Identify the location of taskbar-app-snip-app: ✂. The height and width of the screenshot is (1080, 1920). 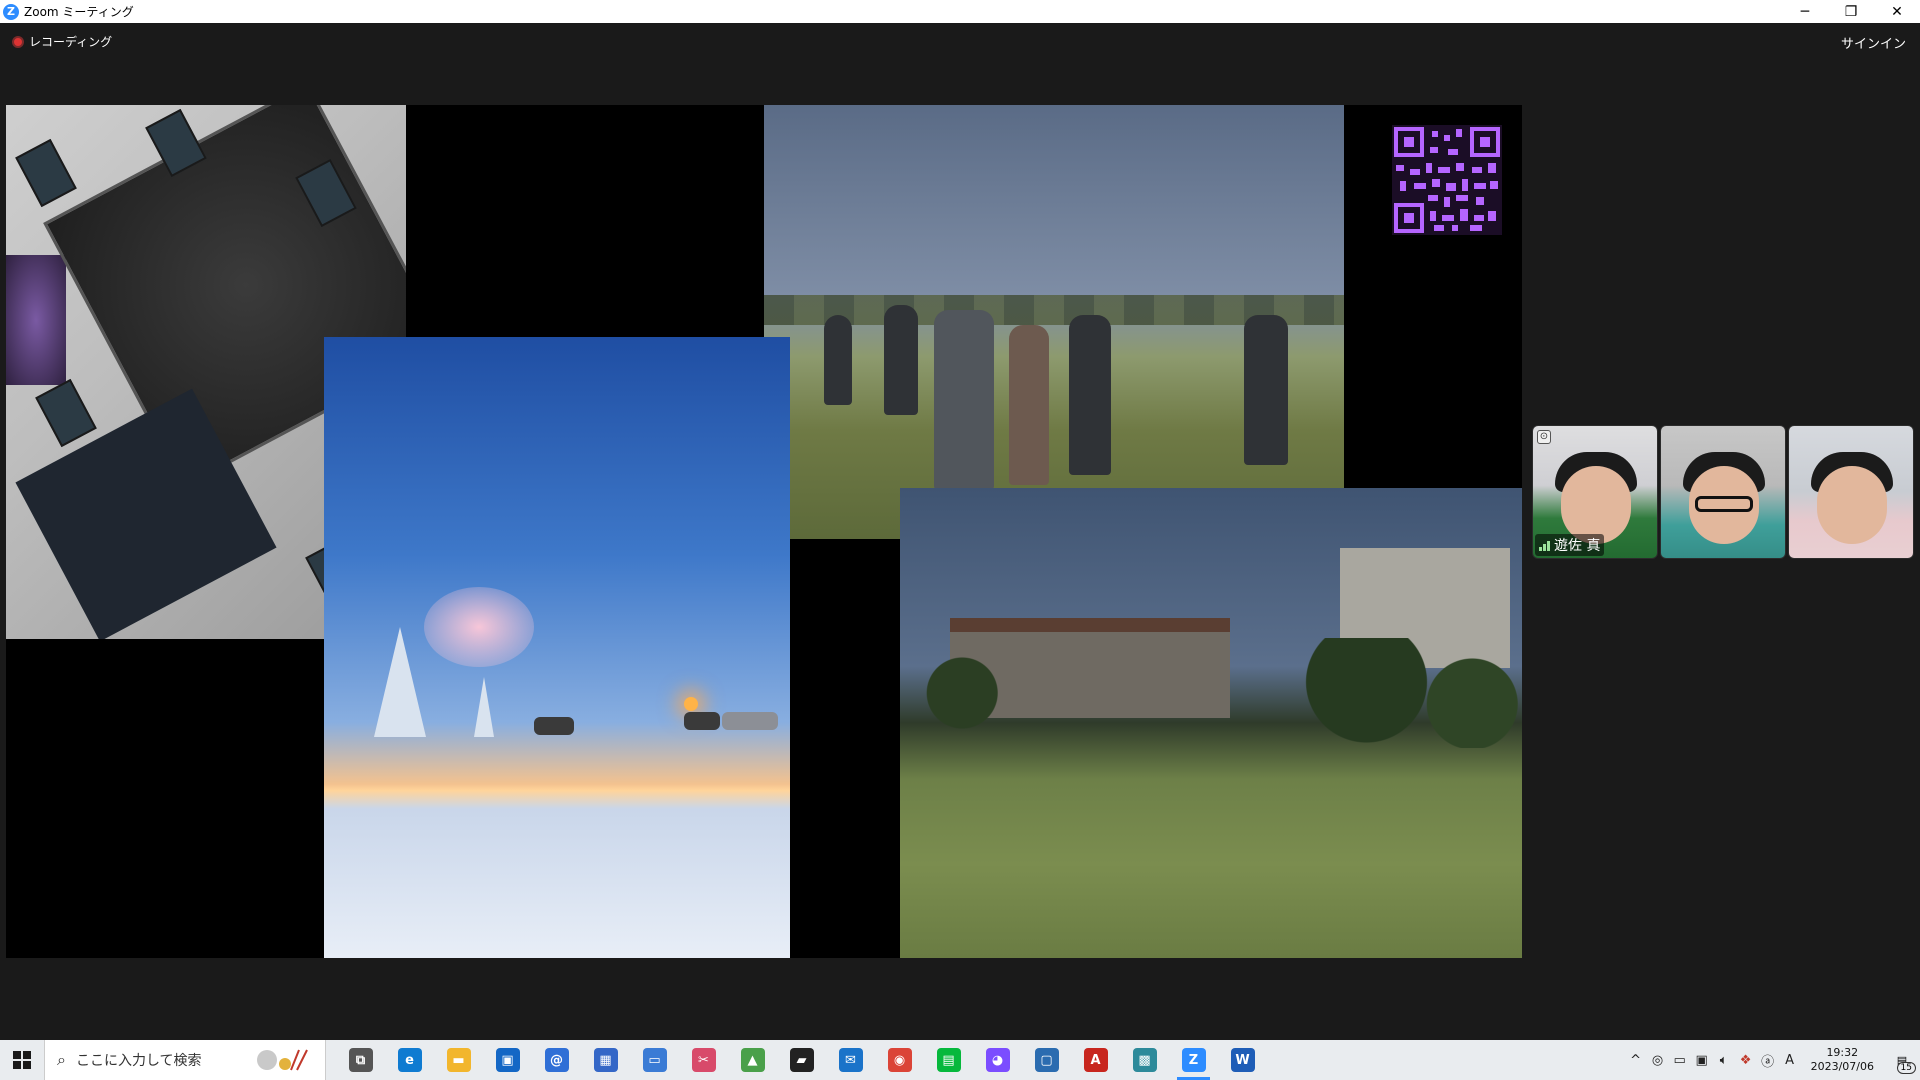
(703, 1060).